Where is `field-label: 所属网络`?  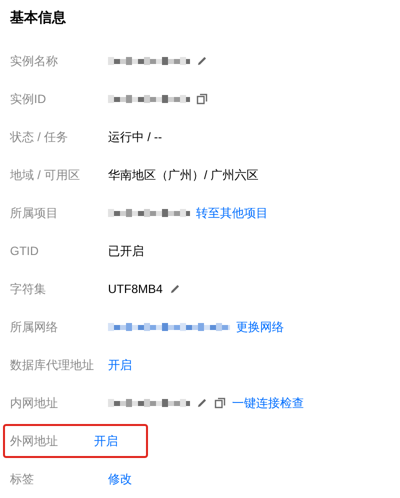 field-label: 所属网络 is located at coordinates (34, 327).